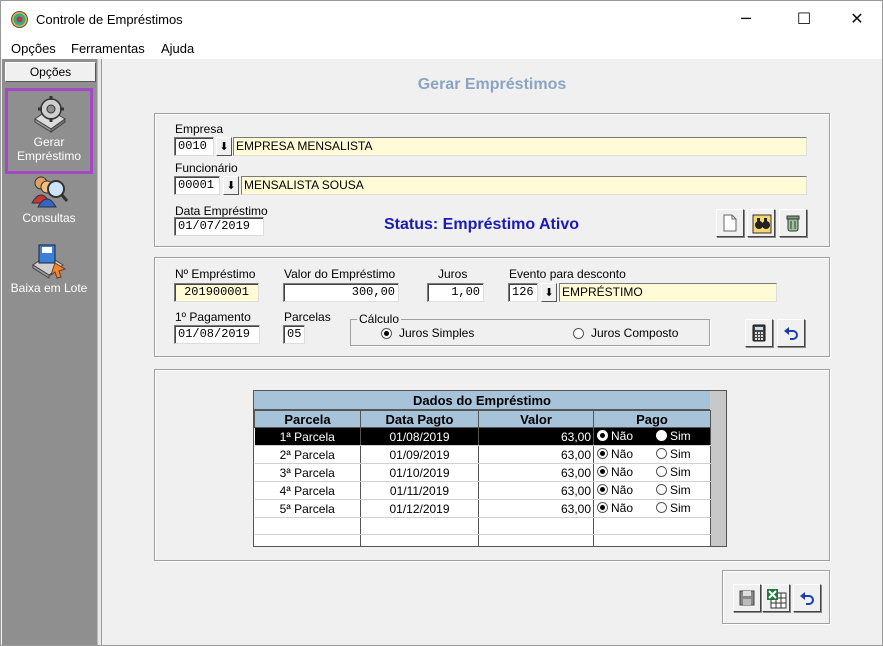 This screenshot has height=646, width=883. Describe the element at coordinates (793, 223) in the screenshot. I see `delete-button` at that location.